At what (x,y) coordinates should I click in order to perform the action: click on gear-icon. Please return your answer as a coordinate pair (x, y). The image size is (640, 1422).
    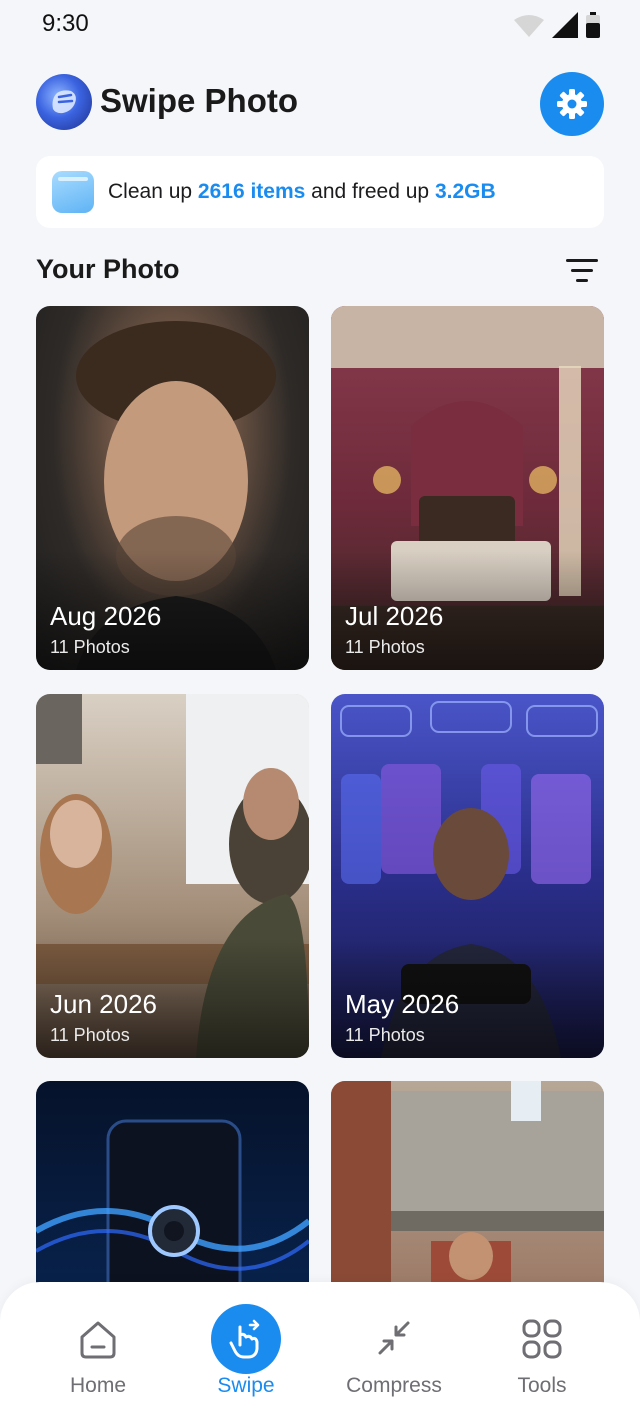
    Looking at the image, I should click on (572, 104).